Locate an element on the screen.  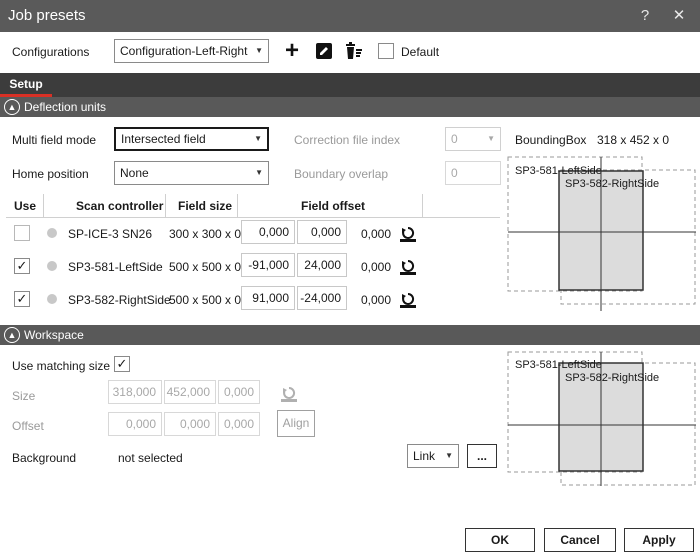
ok-button: OK is located at coordinates (500, 540).